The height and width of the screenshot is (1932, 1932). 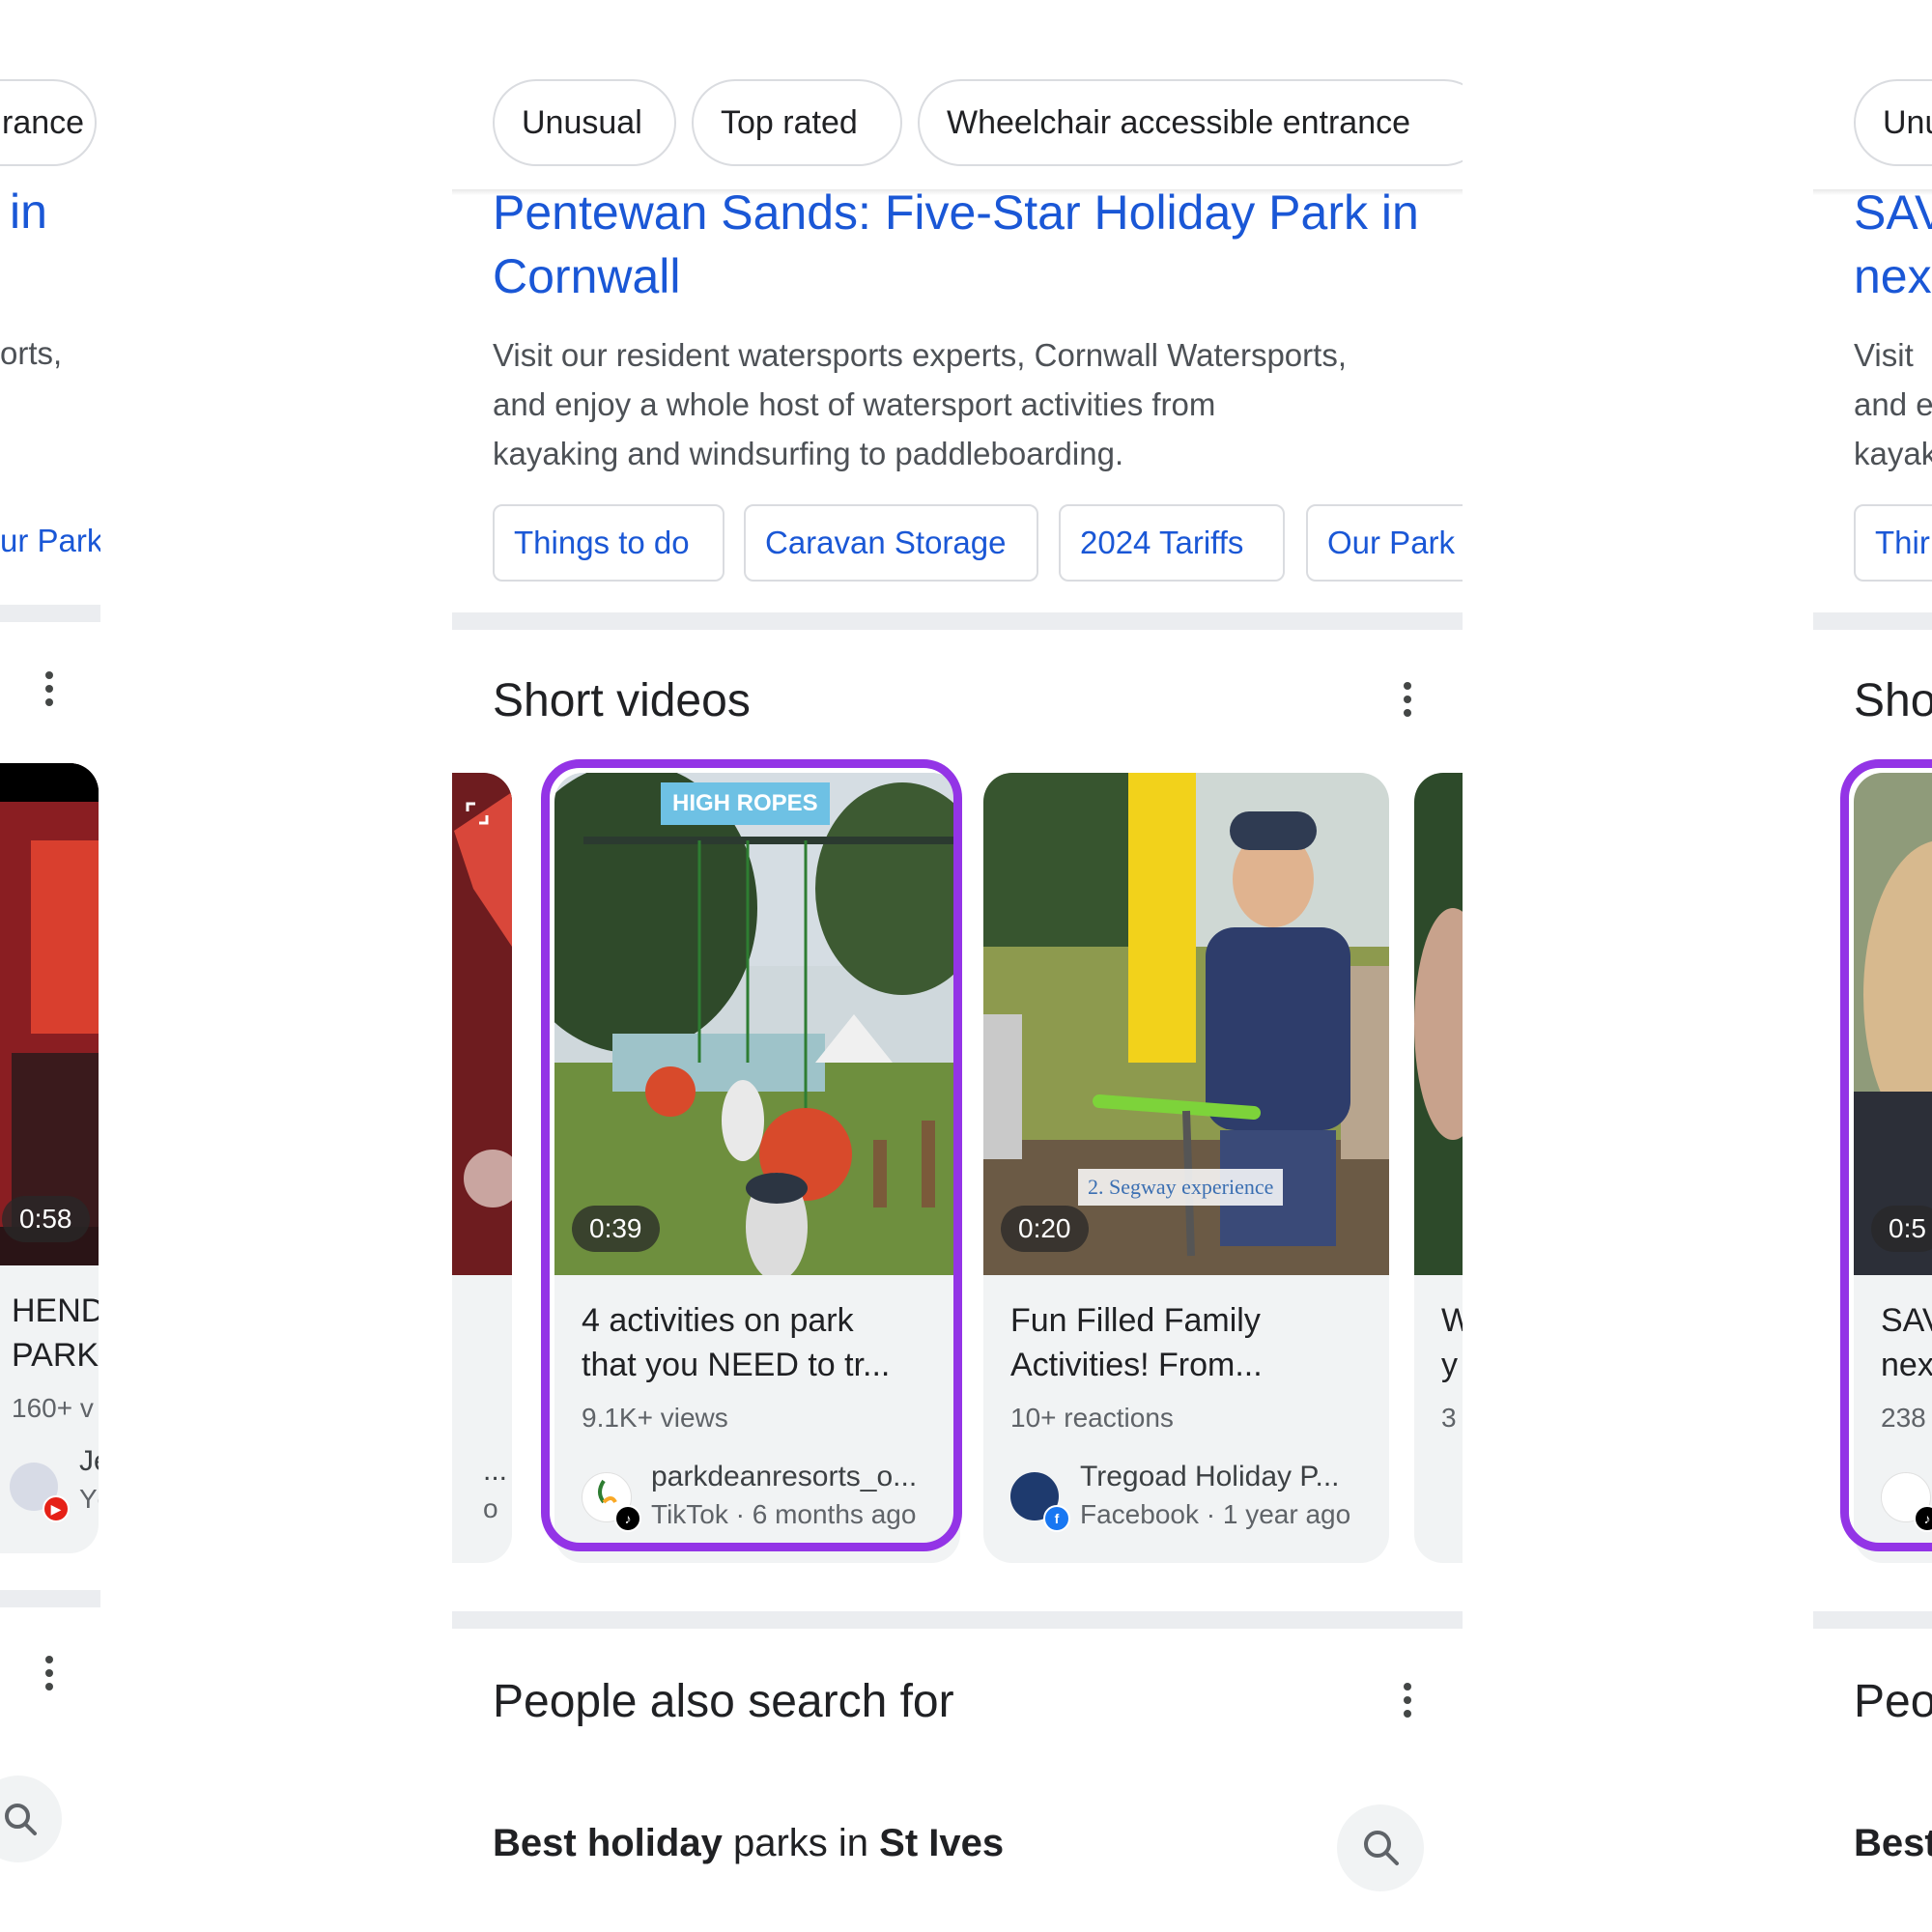 What do you see at coordinates (1893, 700) in the screenshot?
I see `short-videos-heading-partial: Sho` at bounding box center [1893, 700].